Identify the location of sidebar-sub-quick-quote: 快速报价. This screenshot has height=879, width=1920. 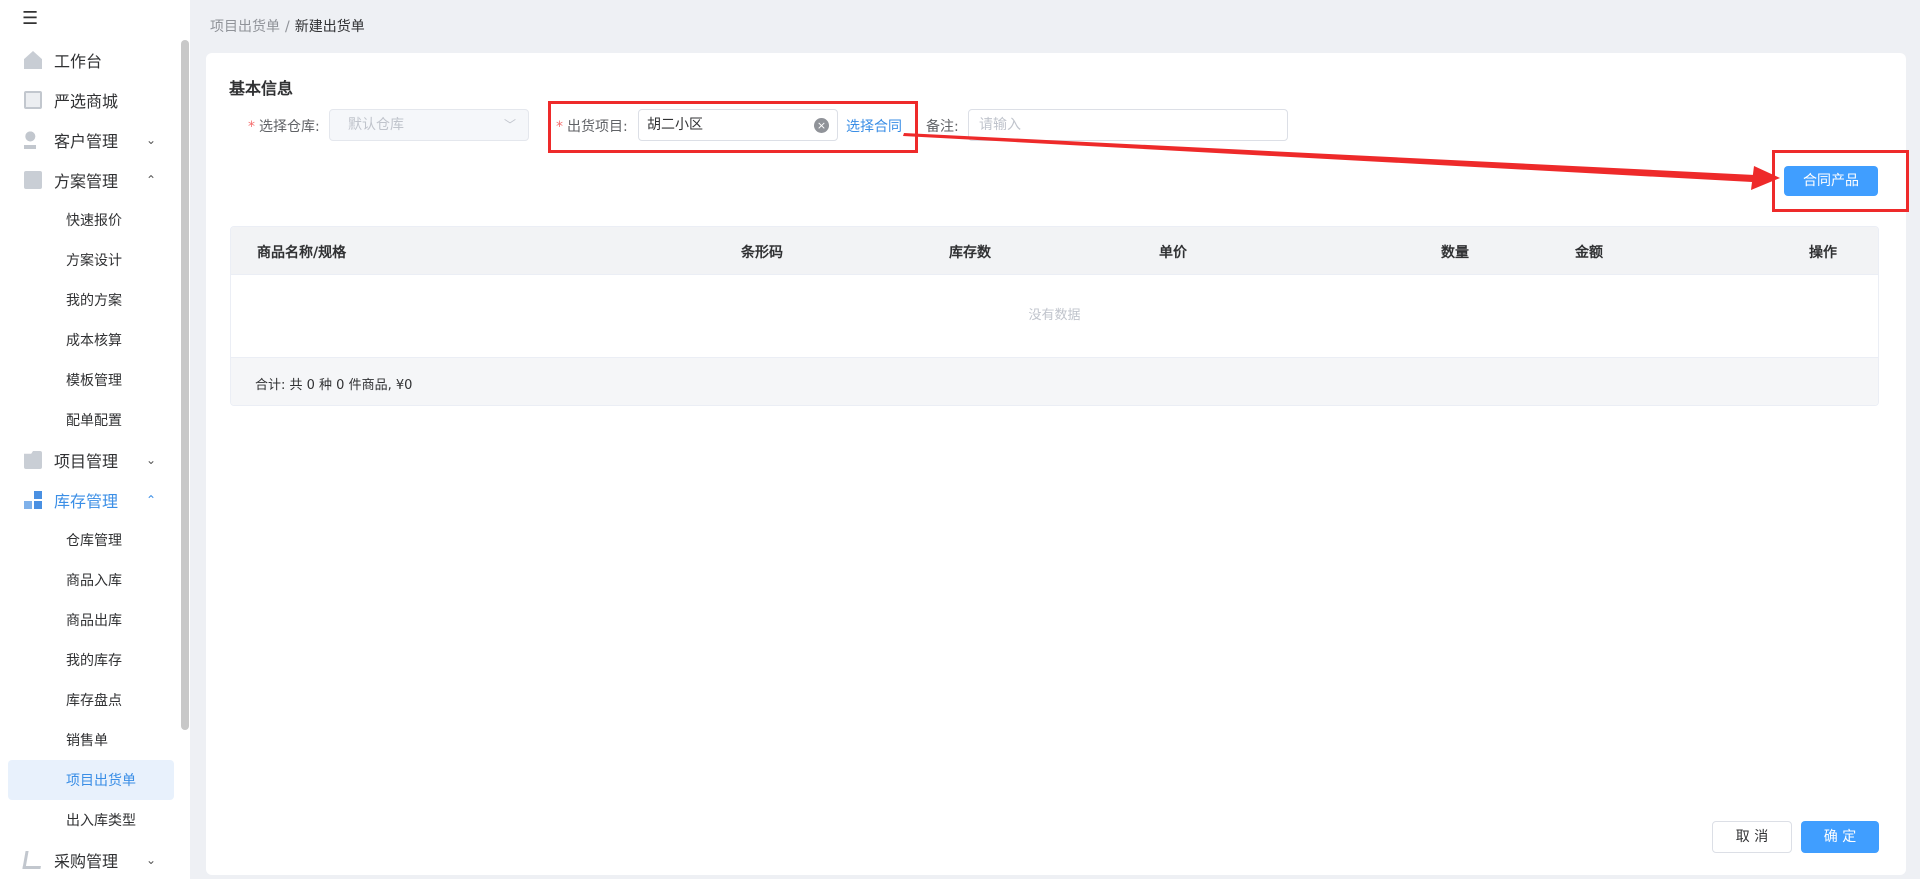
(91, 220).